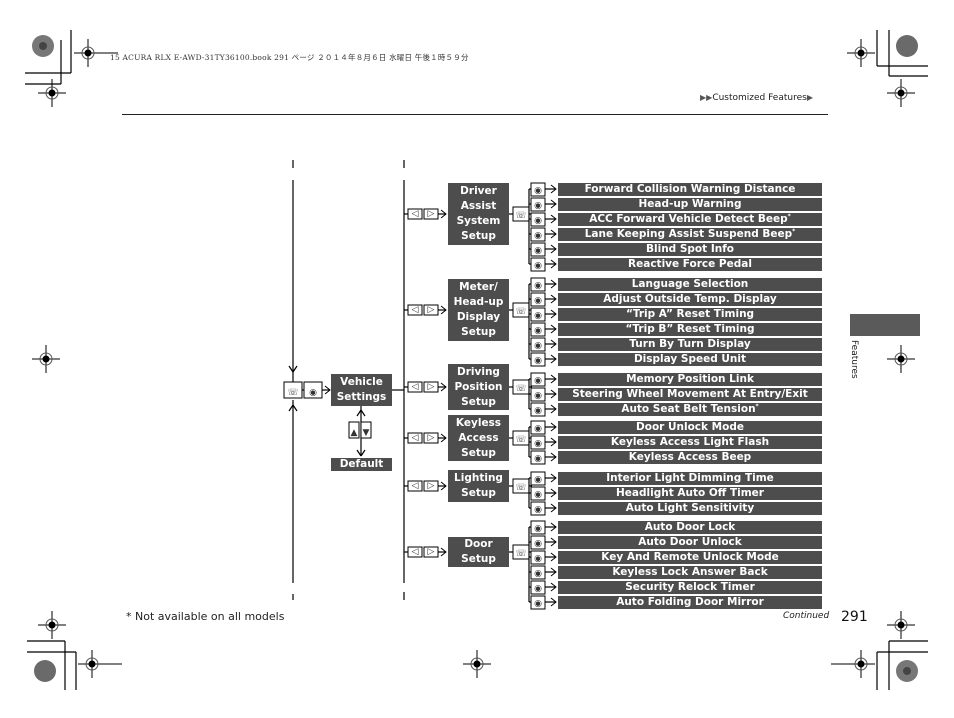 This screenshot has width=954, height=718. Describe the element at coordinates (690, 457) in the screenshot. I see `setting-item: Keyless Access Beep` at that location.